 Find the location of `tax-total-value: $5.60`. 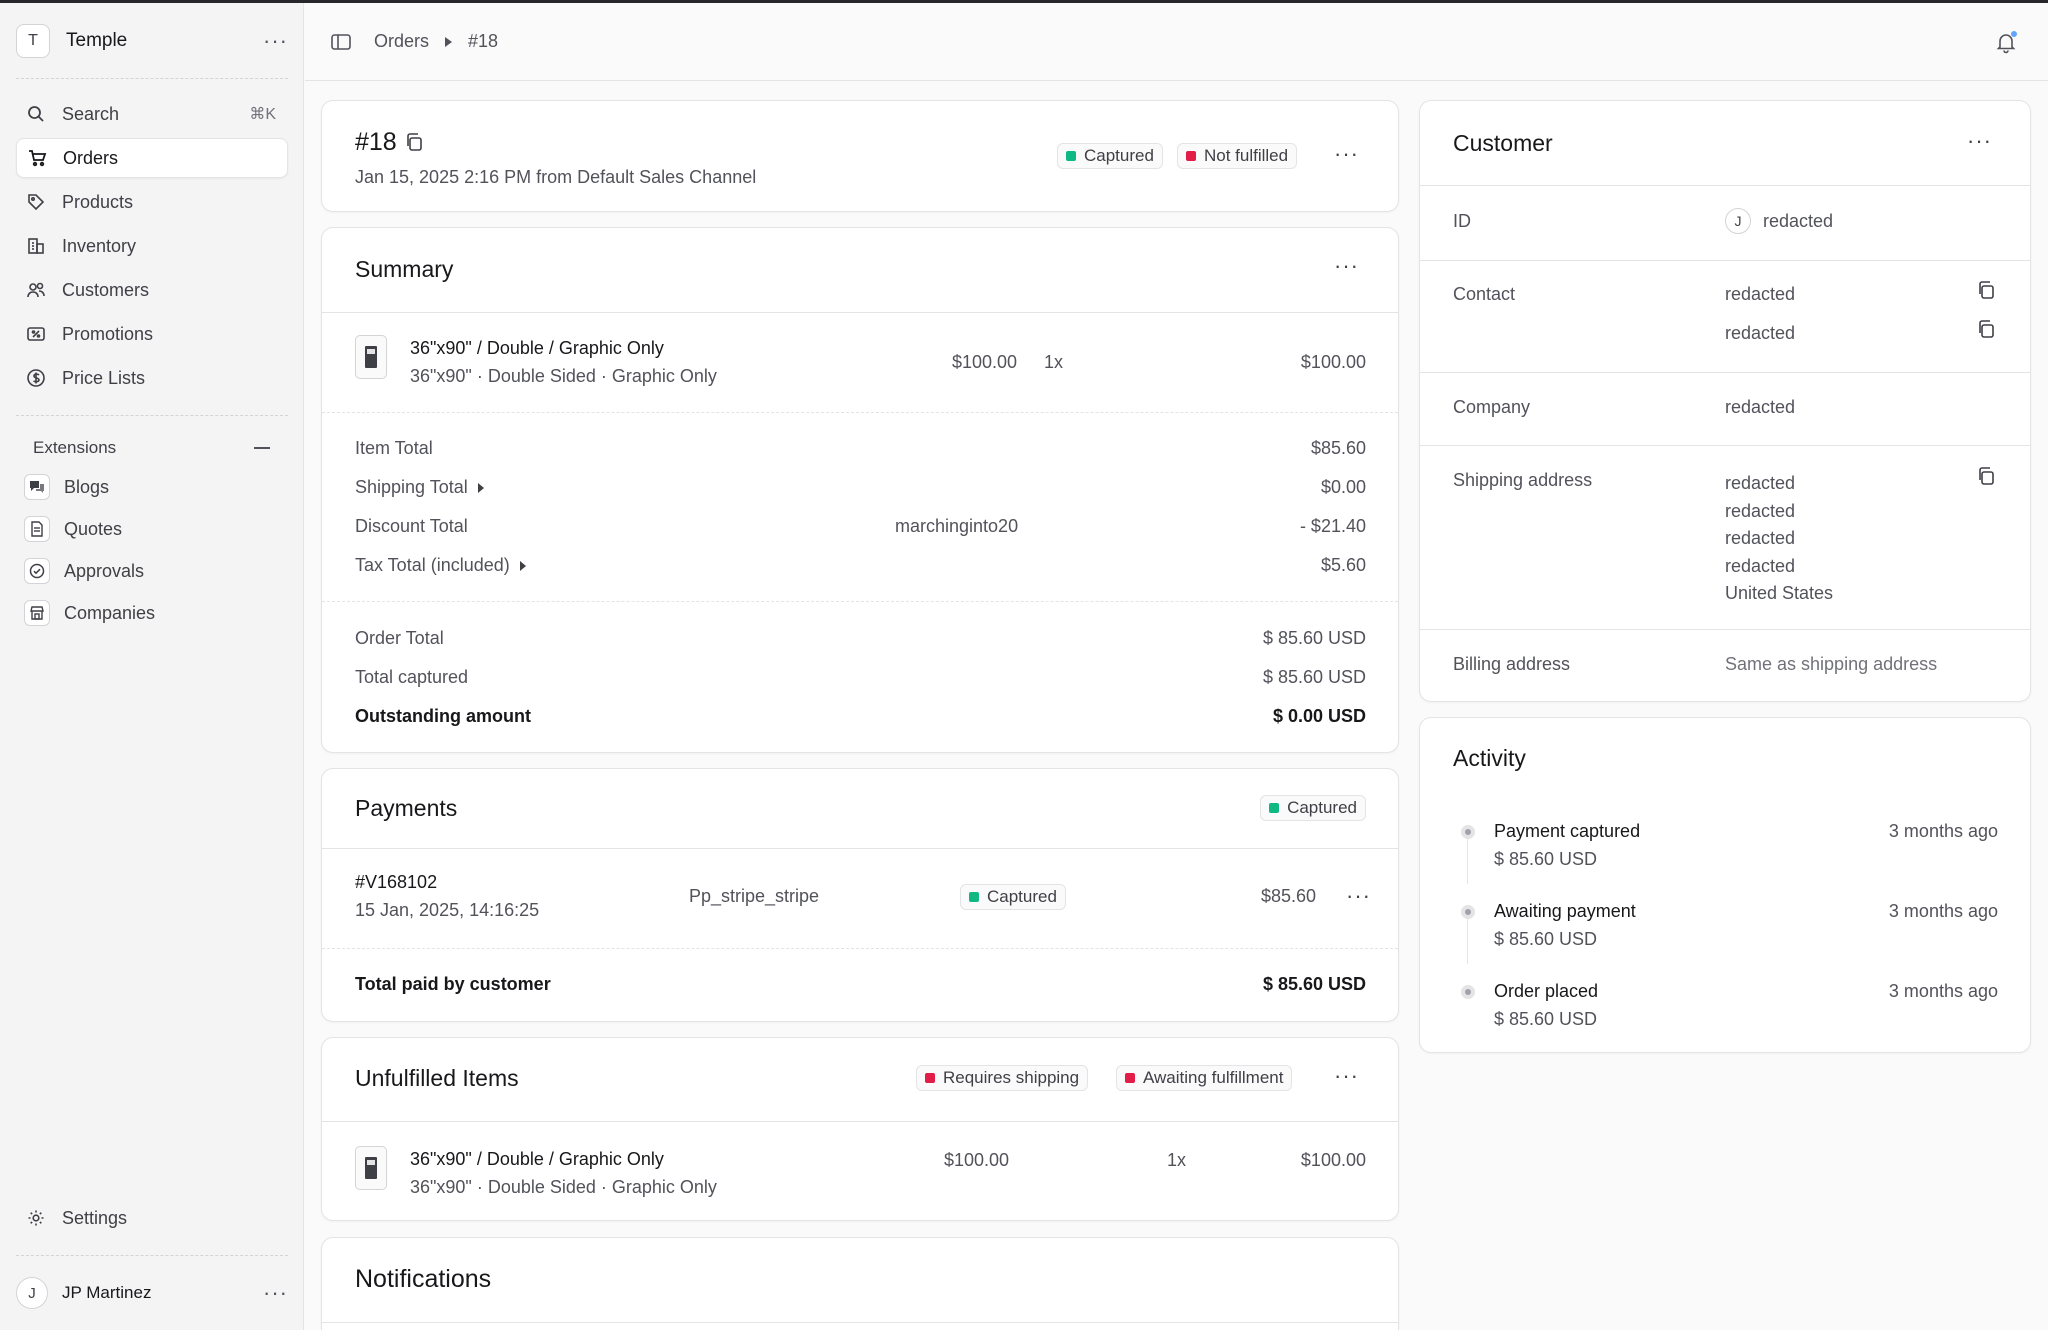

tax-total-value: $5.60 is located at coordinates (1343, 565).